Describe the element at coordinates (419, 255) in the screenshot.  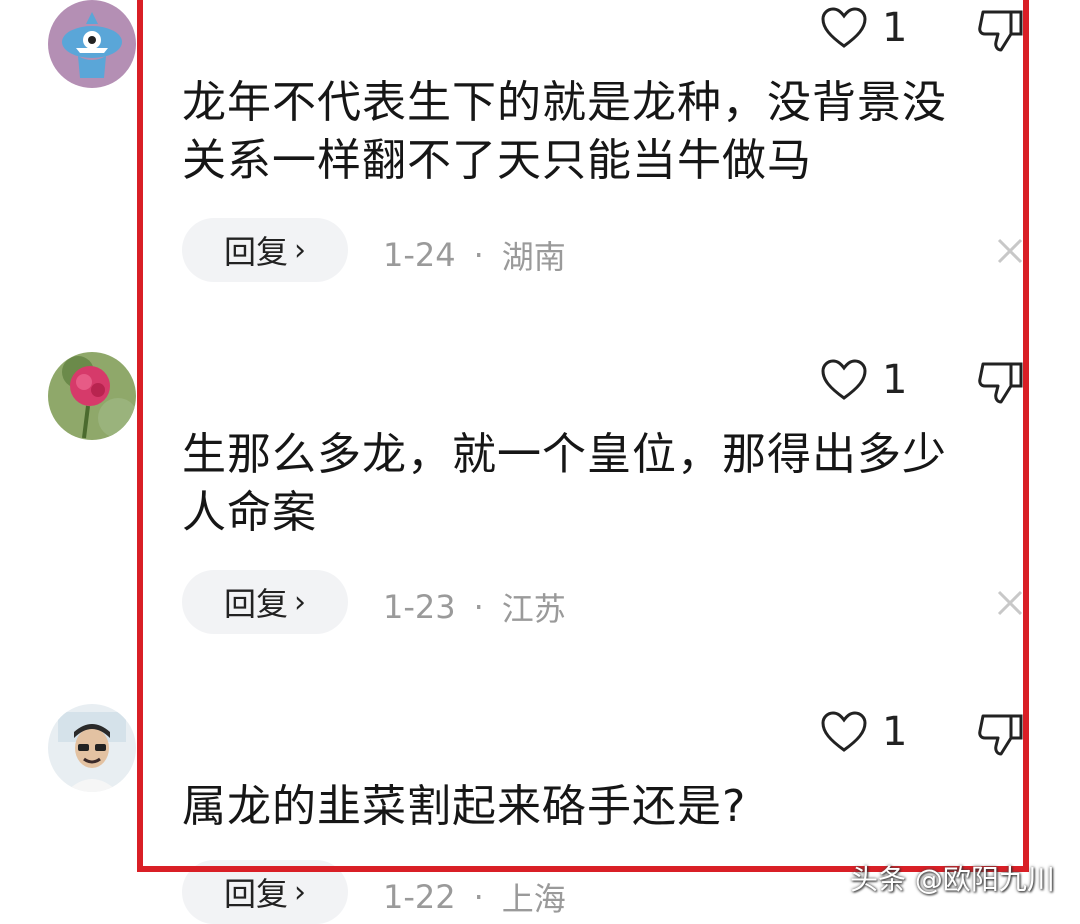
I see `comment-date: 1-24` at that location.